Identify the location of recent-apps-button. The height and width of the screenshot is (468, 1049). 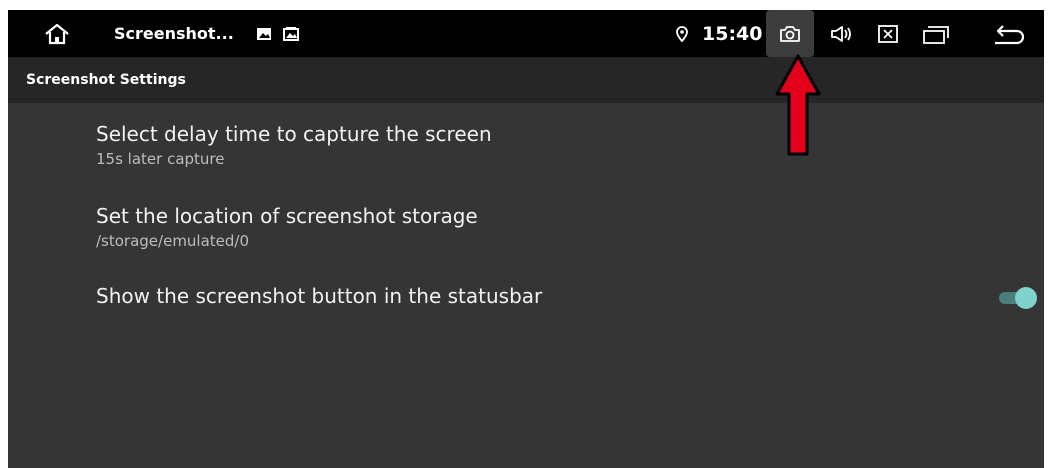
(936, 33).